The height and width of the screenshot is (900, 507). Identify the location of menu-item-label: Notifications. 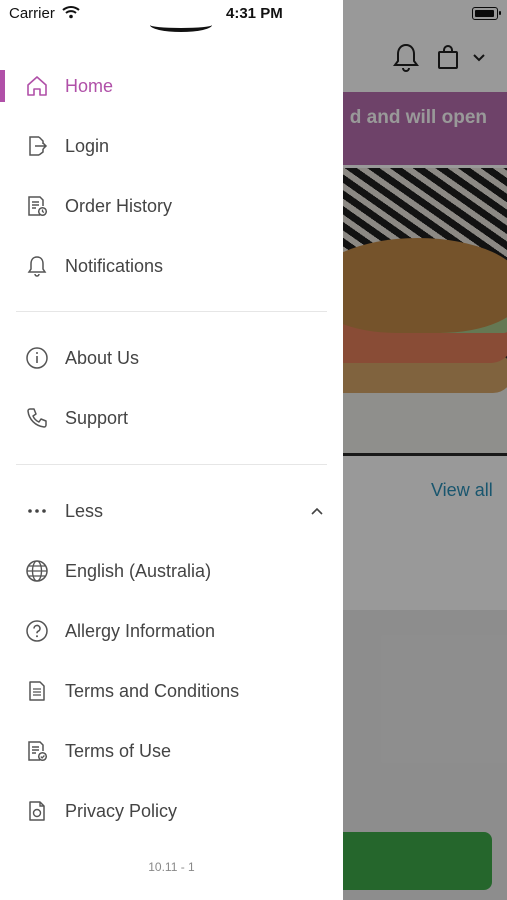
(114, 265).